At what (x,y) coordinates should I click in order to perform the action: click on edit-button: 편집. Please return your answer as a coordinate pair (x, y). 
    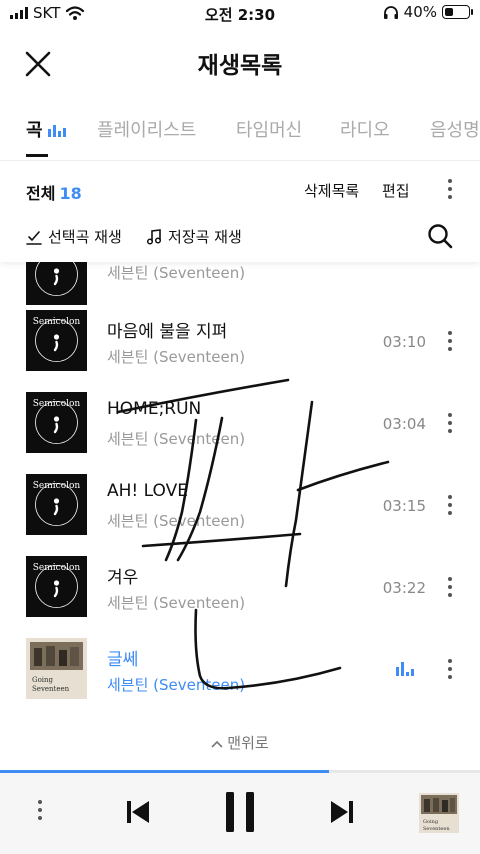
    Looking at the image, I should click on (396, 190).